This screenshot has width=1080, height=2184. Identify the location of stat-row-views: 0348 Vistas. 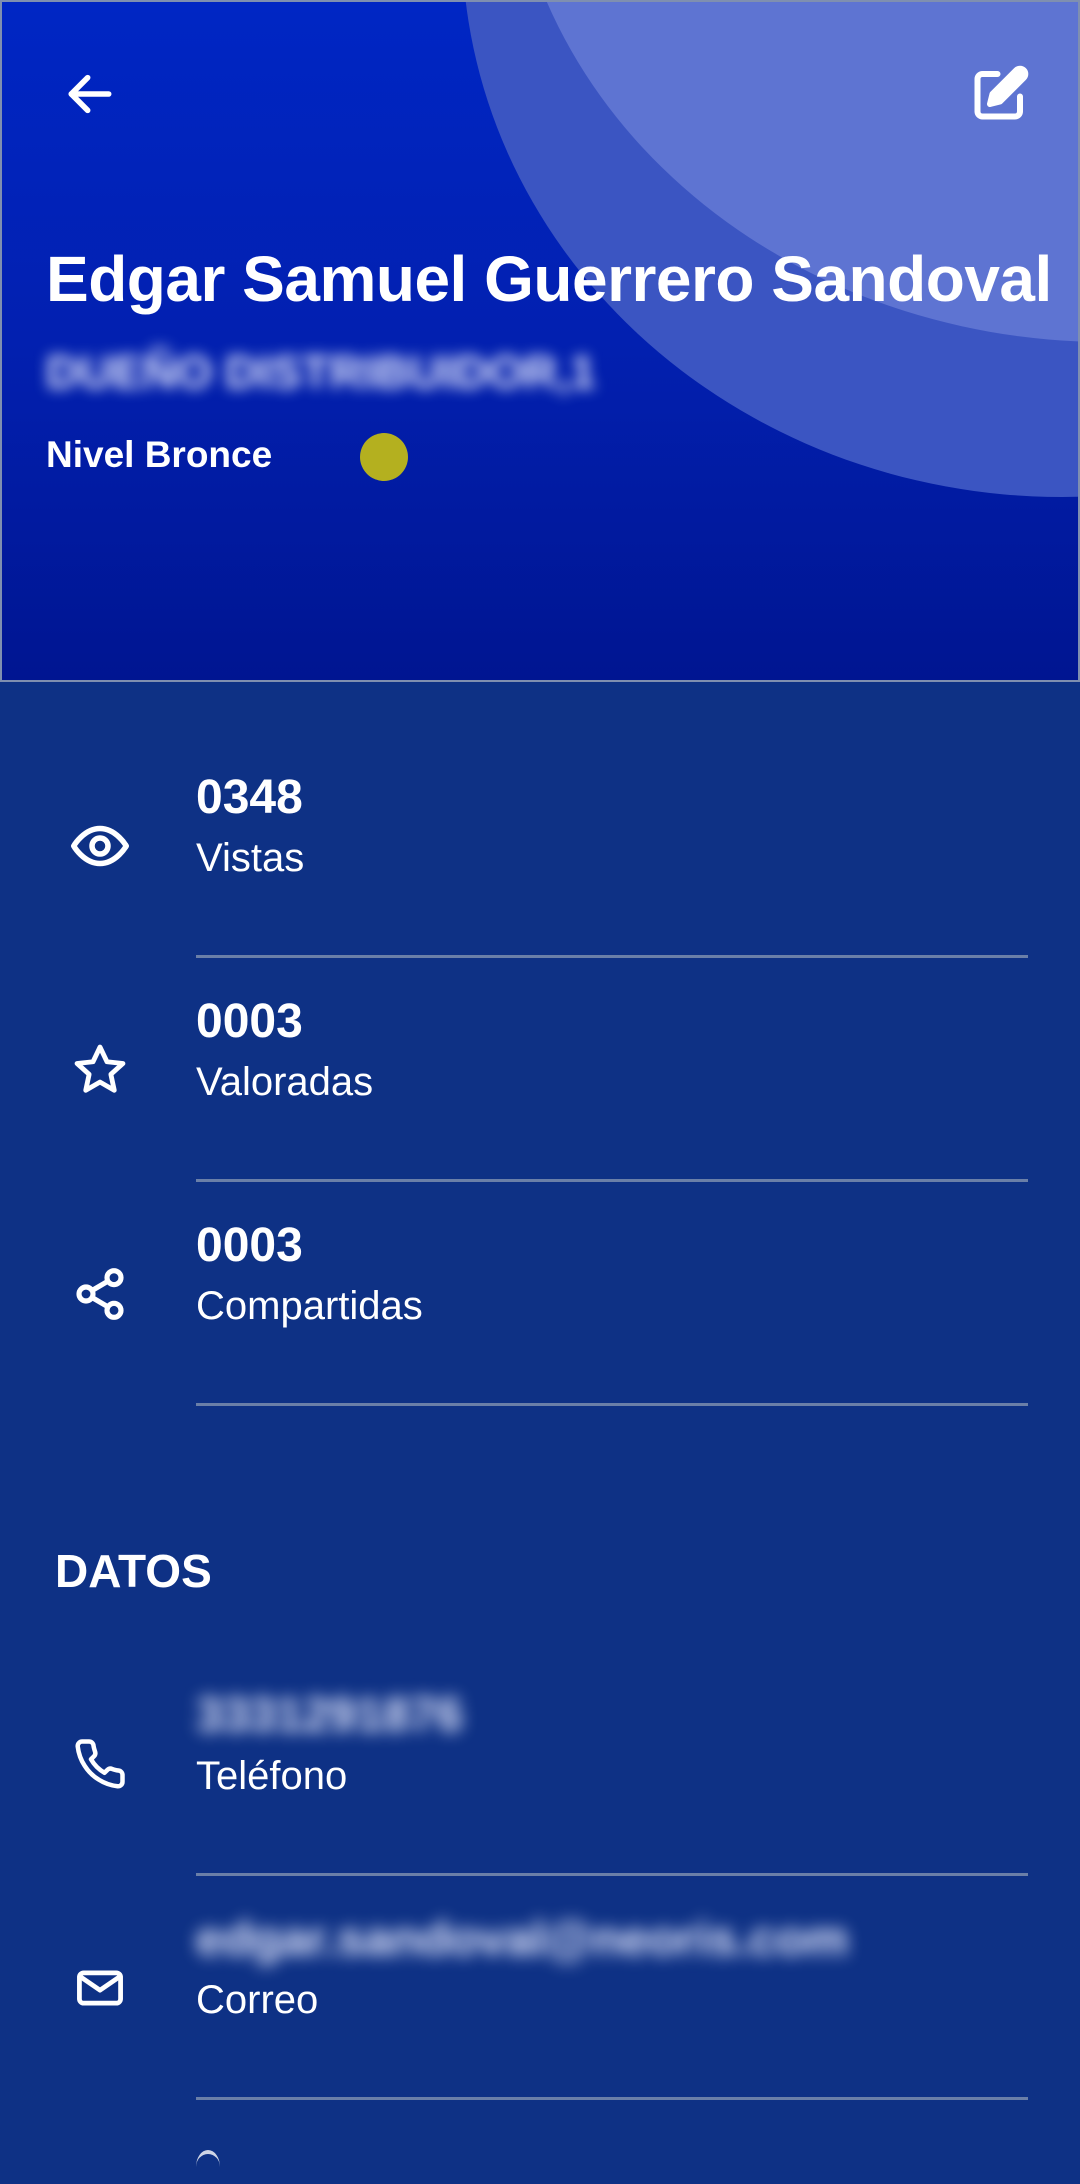
(540, 846).